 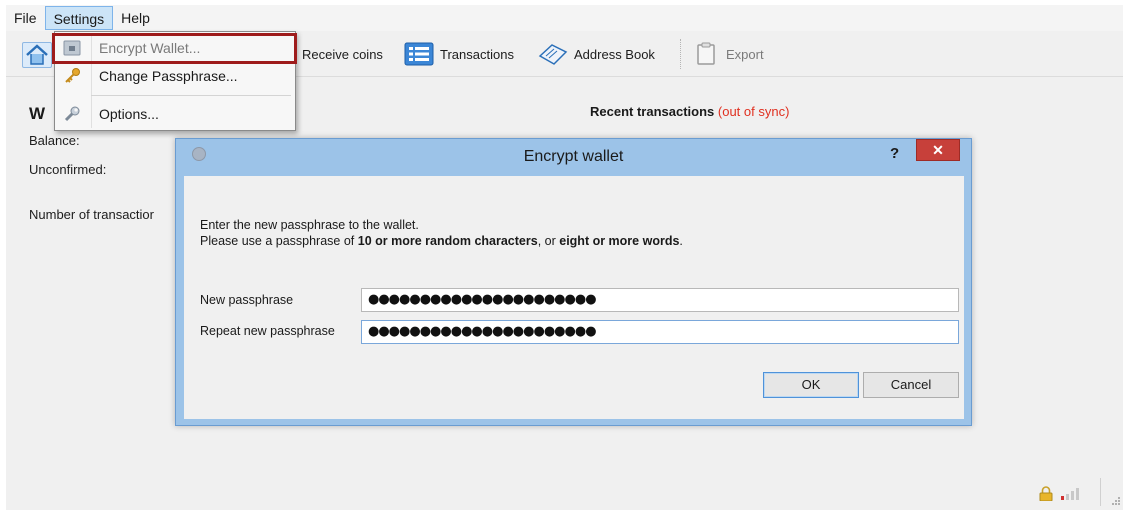 What do you see at coordinates (894, 153) in the screenshot?
I see `help-button: ?` at bounding box center [894, 153].